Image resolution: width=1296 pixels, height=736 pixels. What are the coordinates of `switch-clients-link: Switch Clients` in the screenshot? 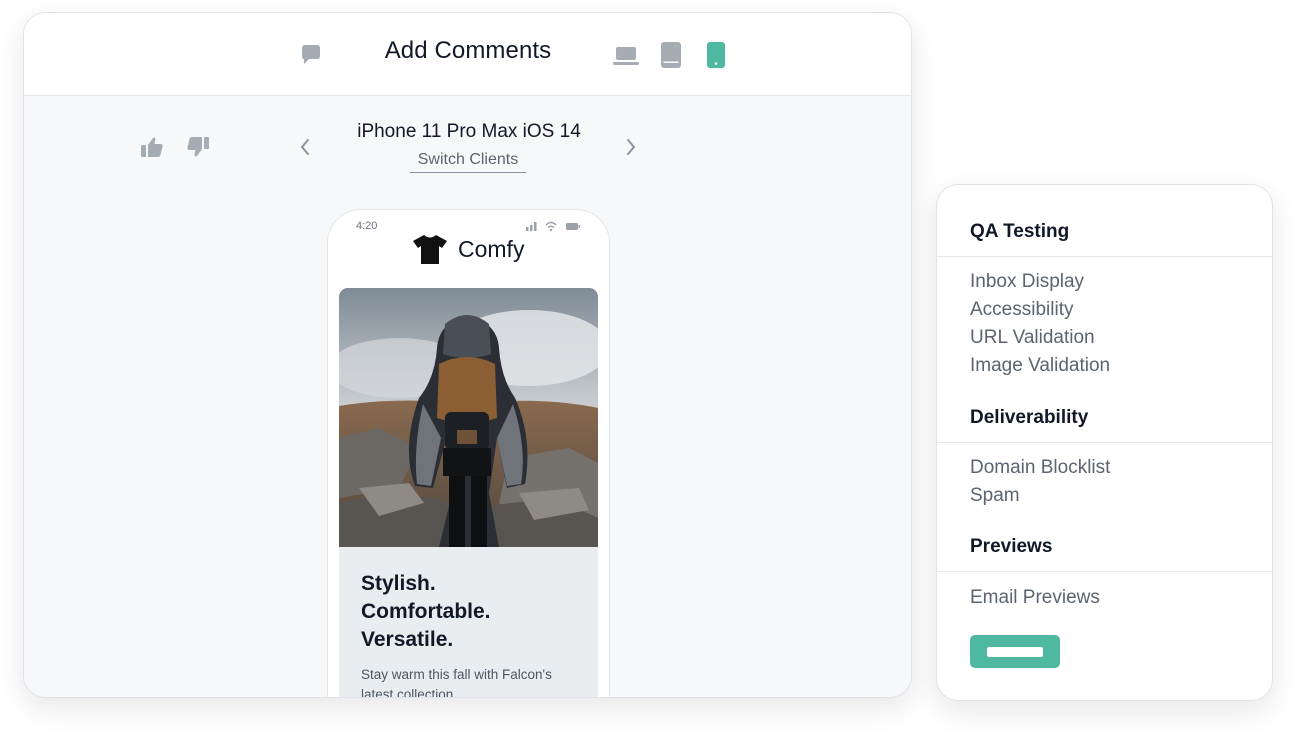 It's located at (468, 162).